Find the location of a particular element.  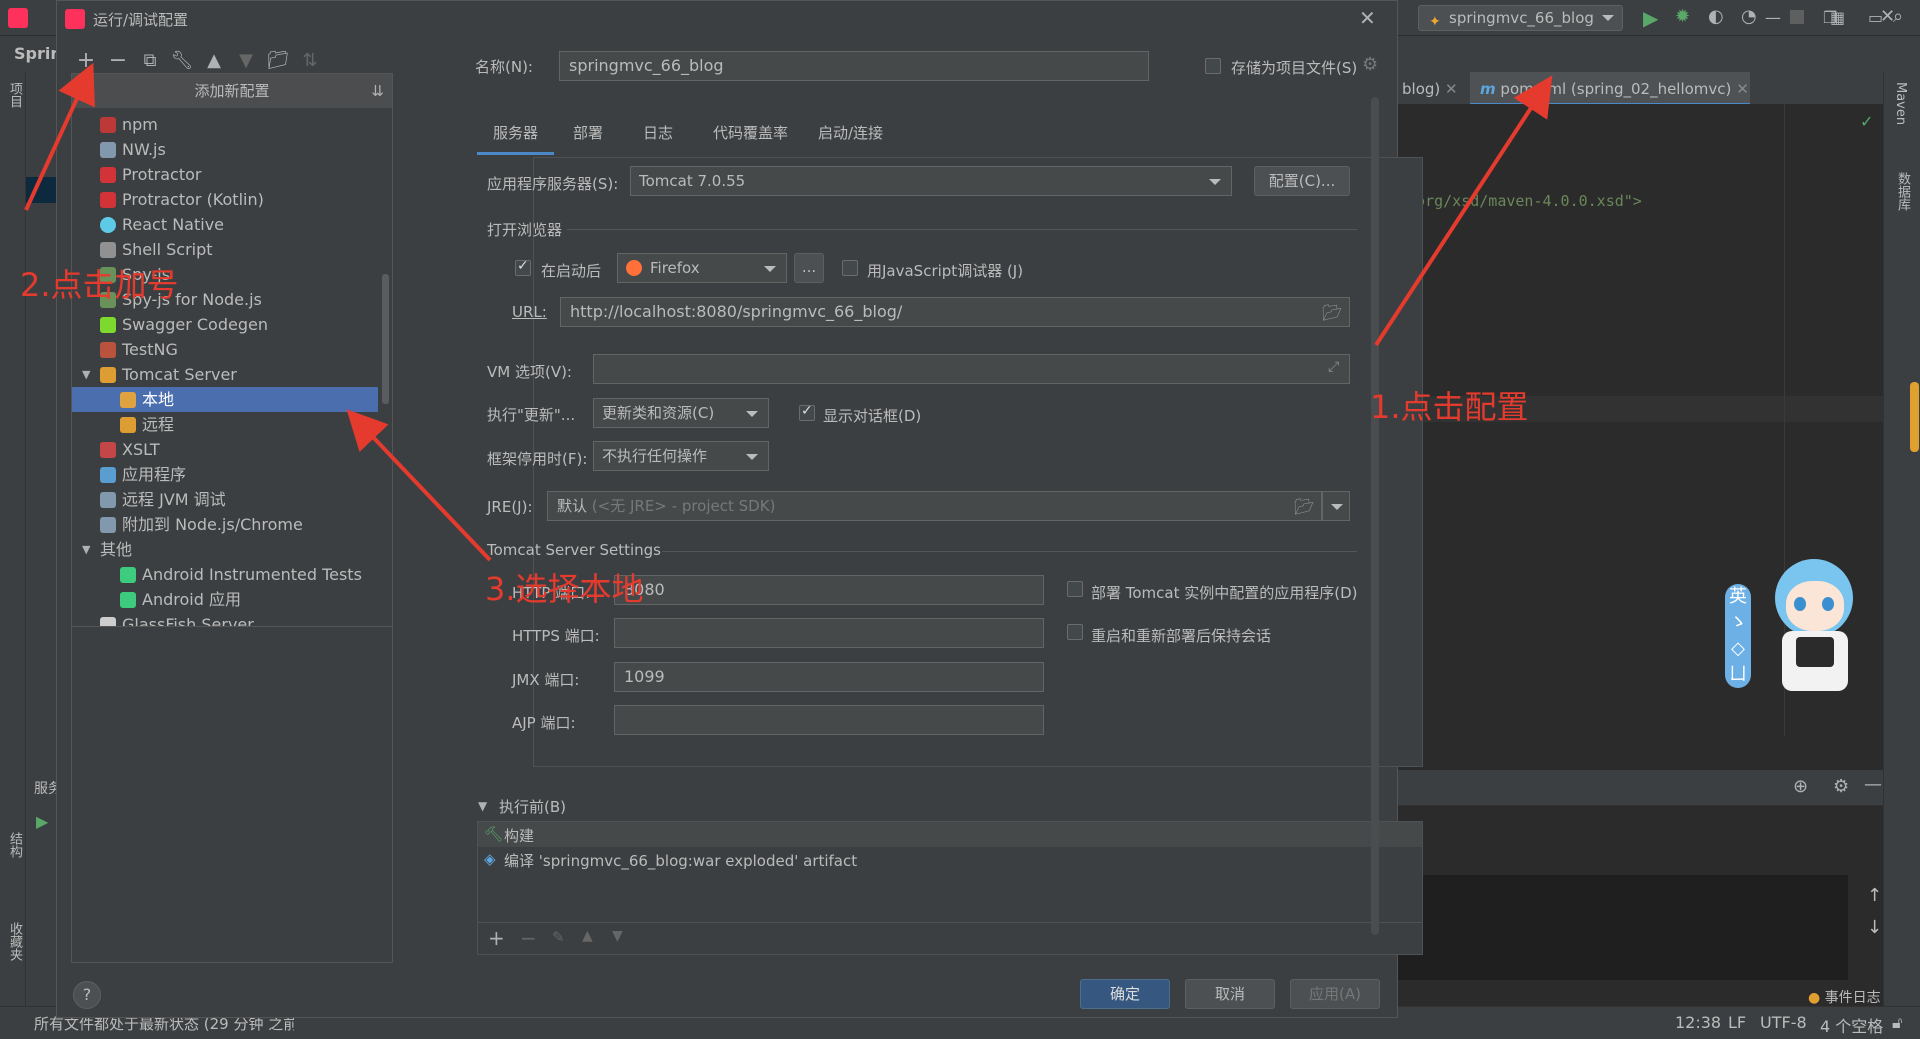

annotation-step1: 1.点击配置 is located at coordinates (1449, 407).